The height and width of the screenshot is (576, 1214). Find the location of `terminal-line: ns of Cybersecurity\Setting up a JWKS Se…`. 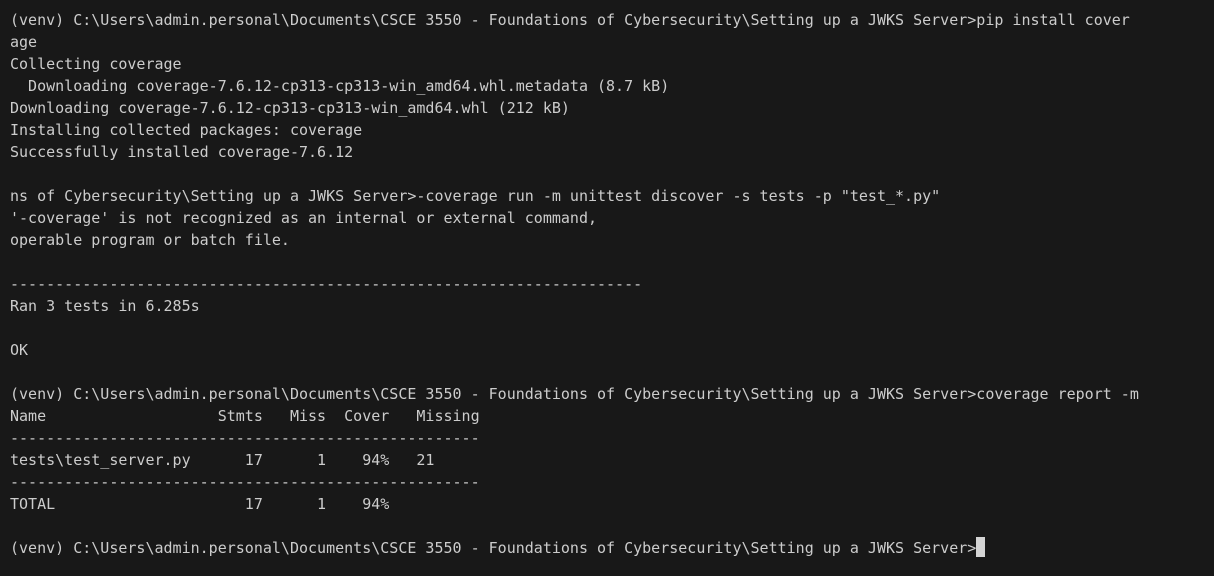

terminal-line: ns of Cybersecurity\Setting up a JWKS Se… is located at coordinates (475, 196).